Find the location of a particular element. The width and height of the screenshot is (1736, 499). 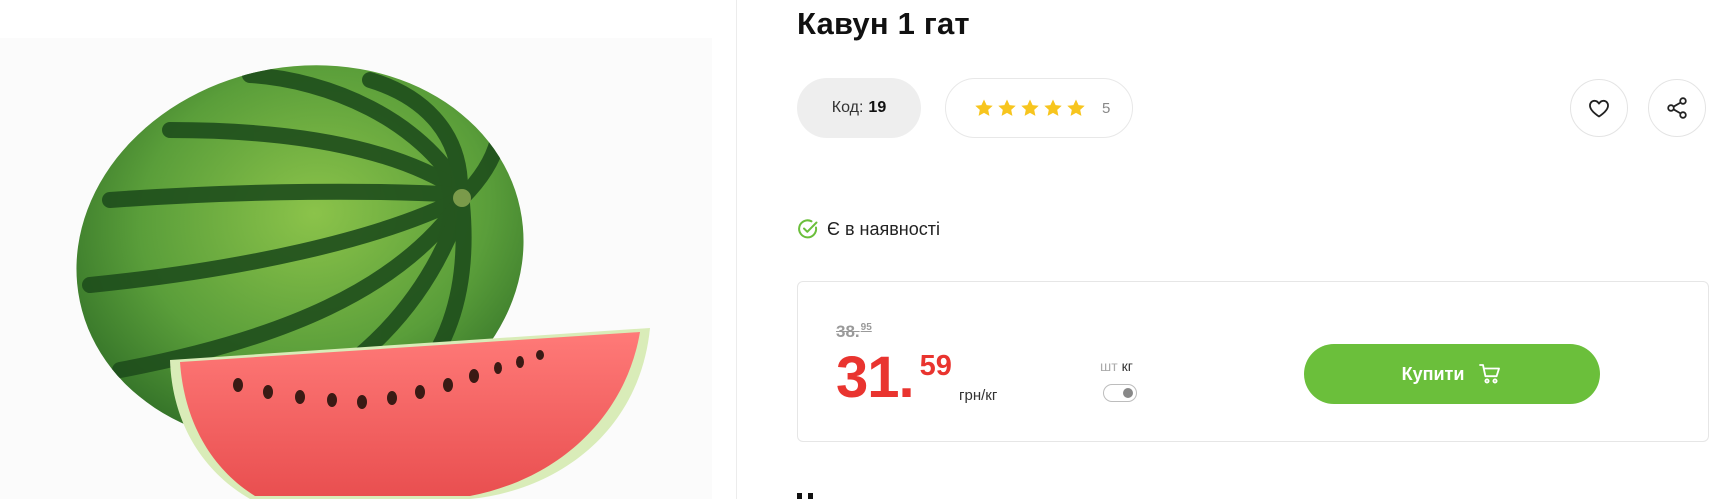

share-icon is located at coordinates (1677, 108).